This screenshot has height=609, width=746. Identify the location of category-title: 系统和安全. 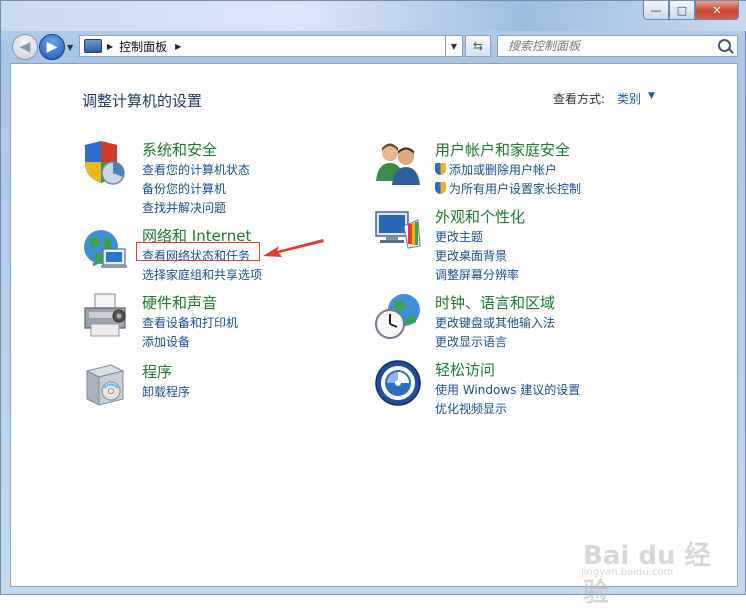
(179, 149).